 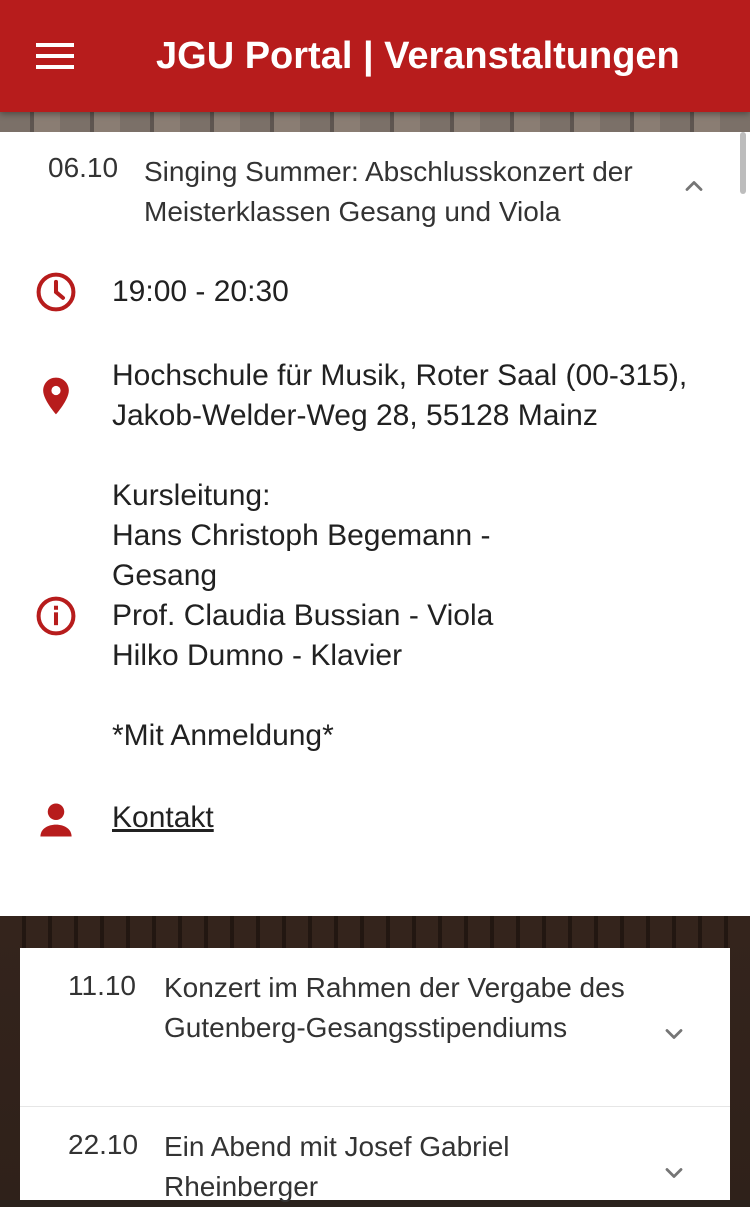 I want to click on event-title: Ein Abend mit Josef Gabriel Rheinberger, so click(x=337, y=1166).